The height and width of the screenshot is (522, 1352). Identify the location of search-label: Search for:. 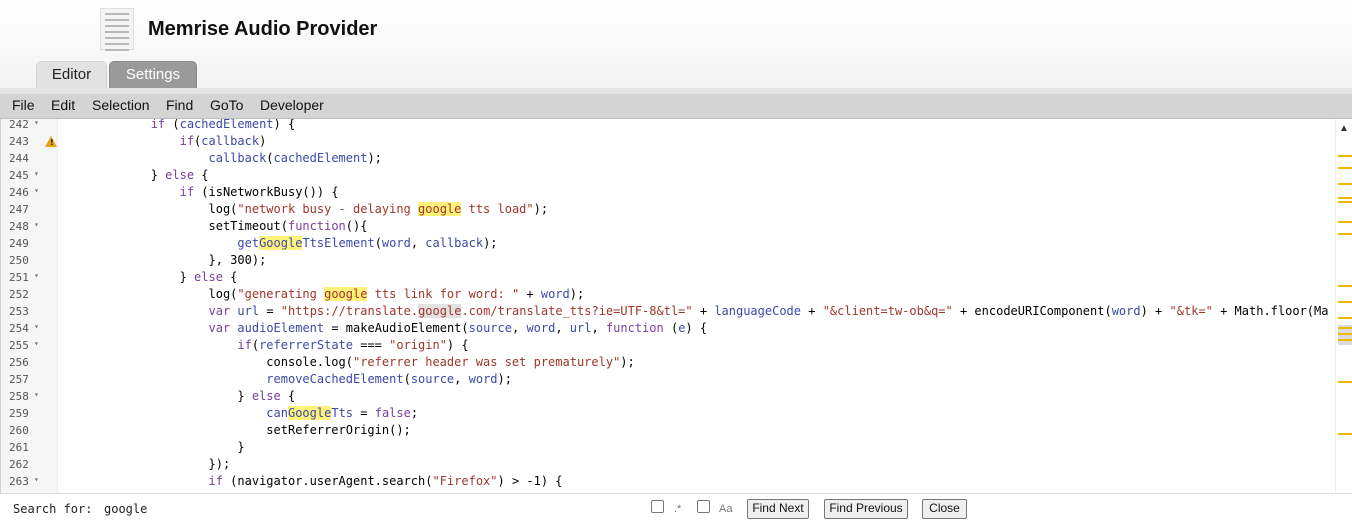
(53, 509).